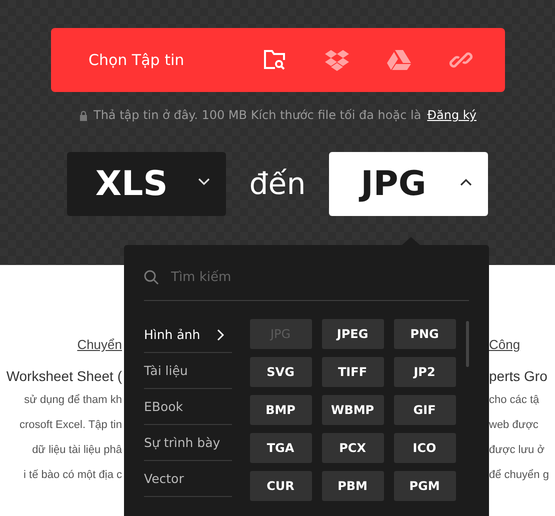 This screenshot has height=516, width=555. I want to click on target-format-select: JPG, so click(408, 184).